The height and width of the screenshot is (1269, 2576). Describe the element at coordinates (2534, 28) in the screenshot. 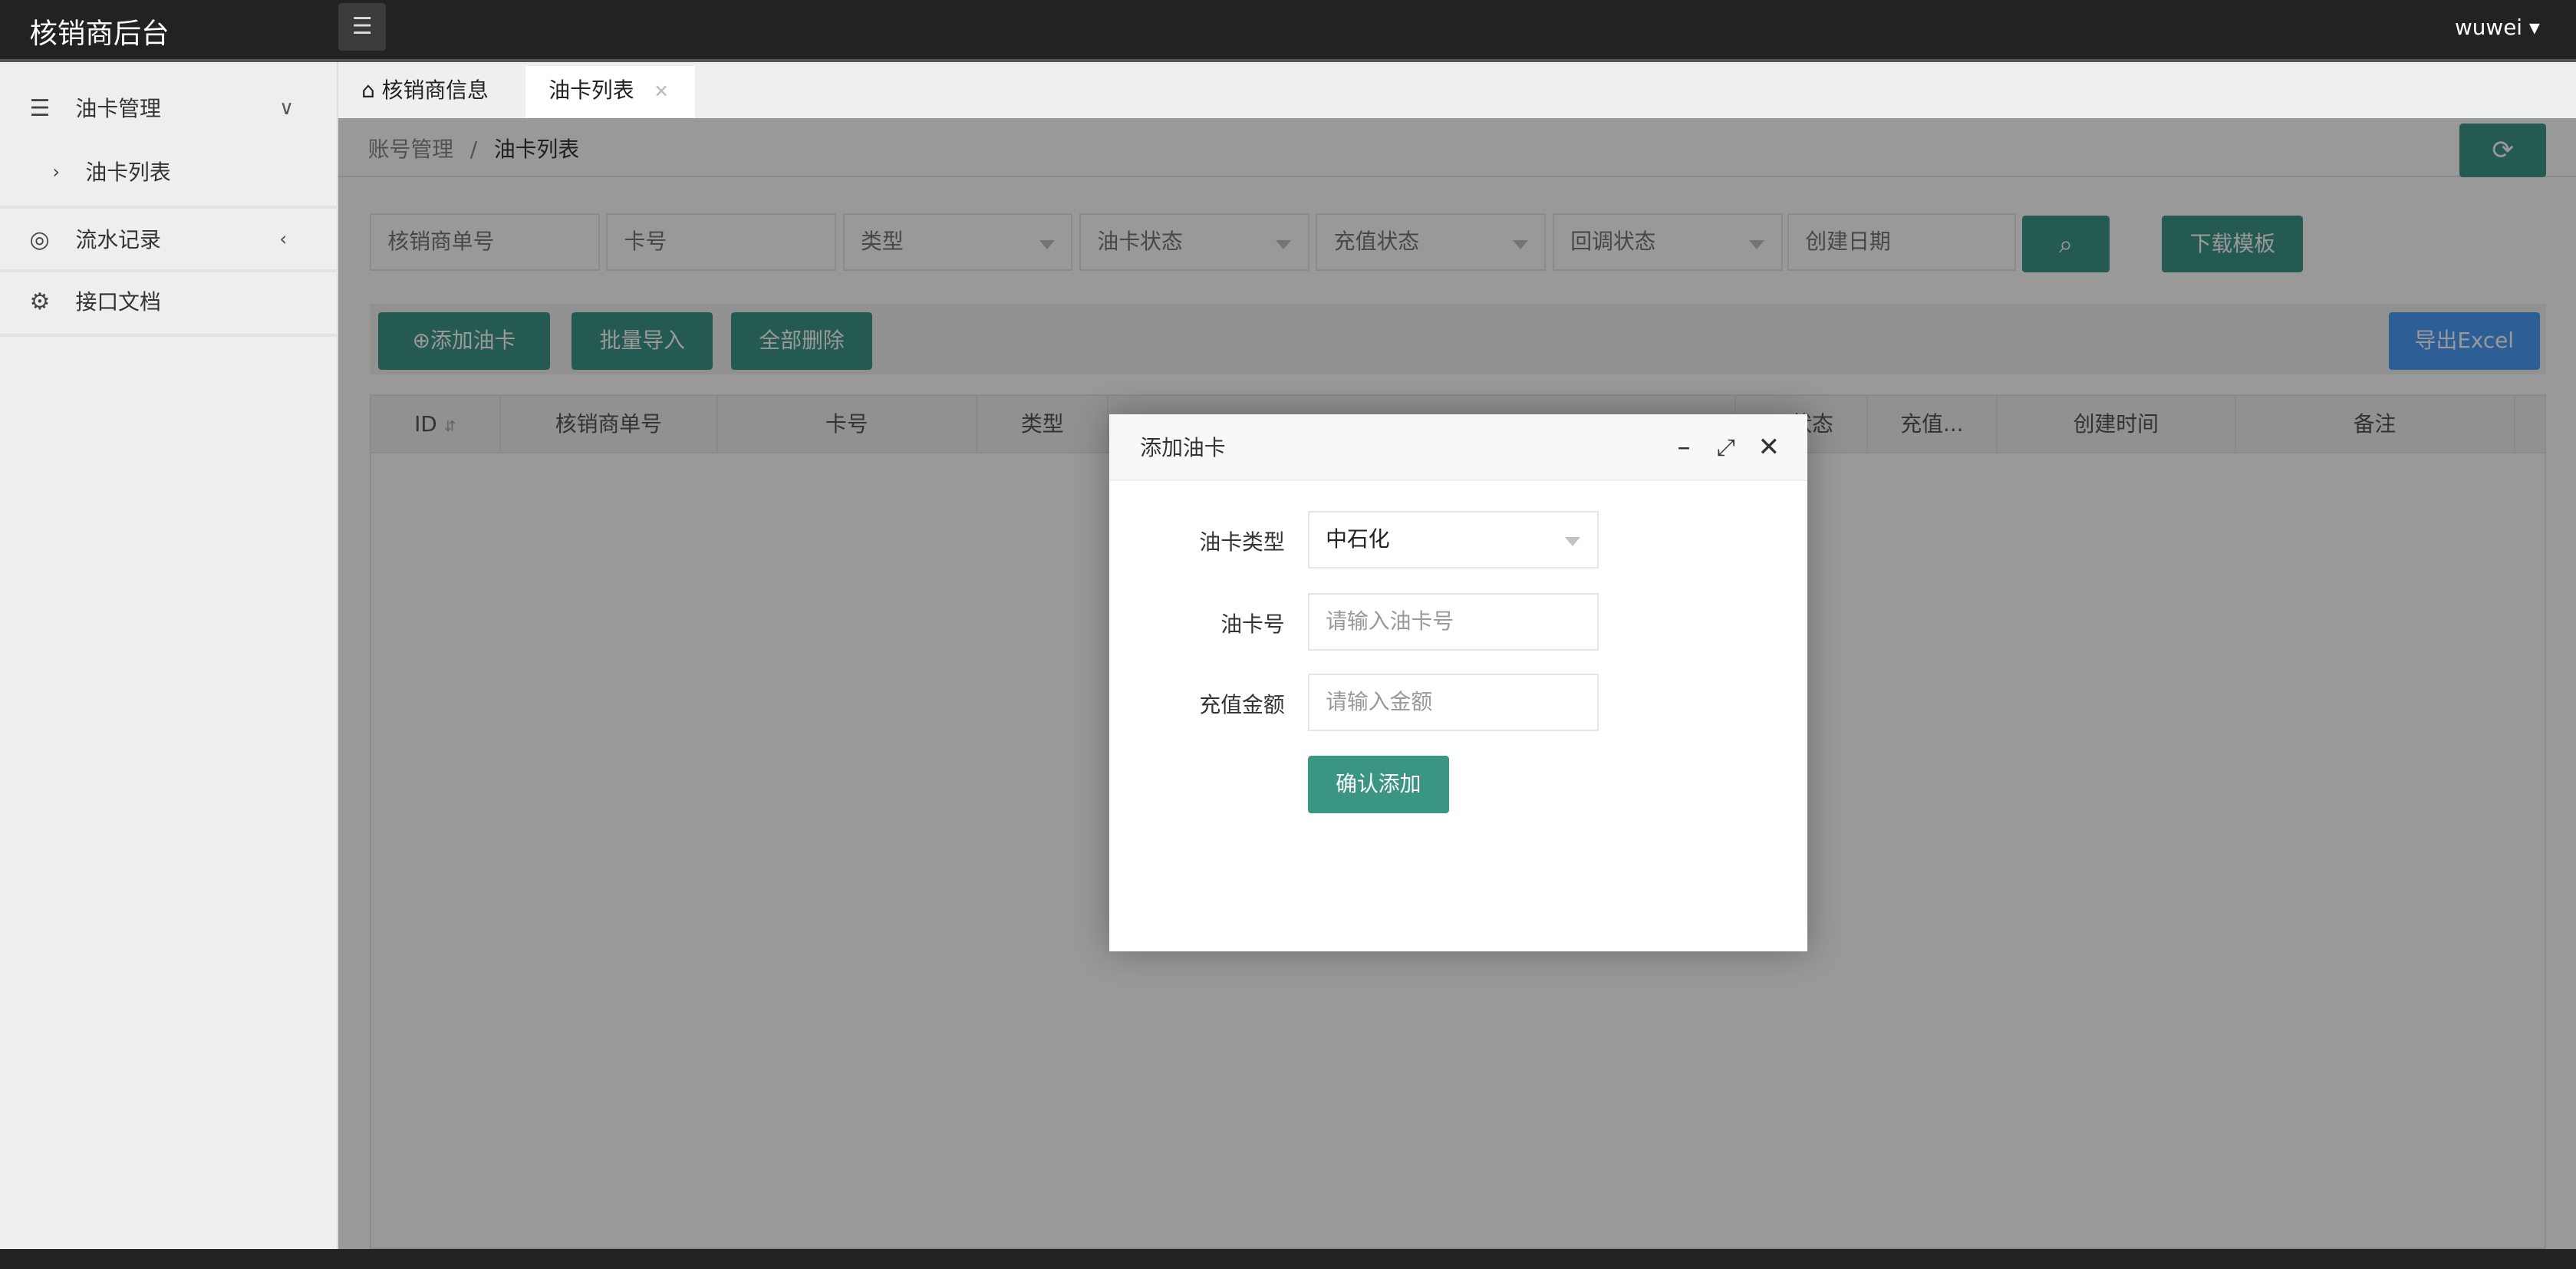

I see `caret-down-icon: ▾` at that location.